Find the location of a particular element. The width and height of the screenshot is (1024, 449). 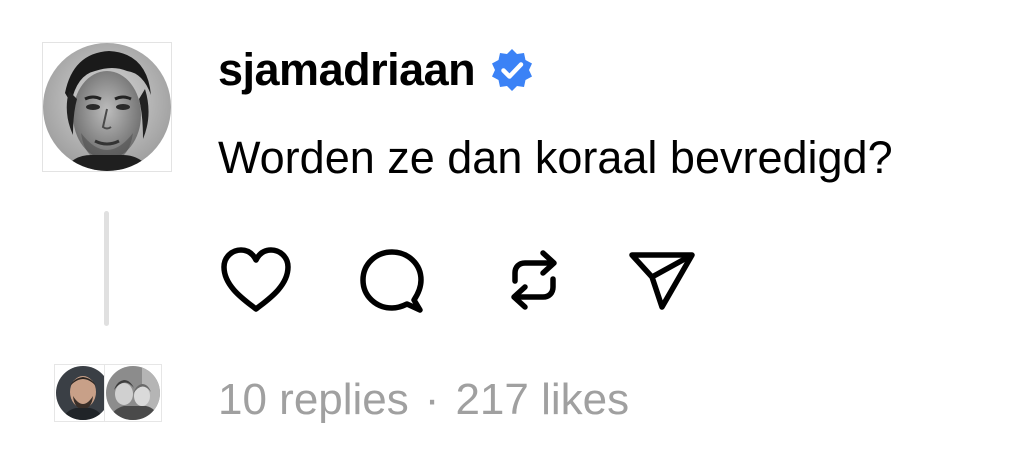

likes-count: 217 likes is located at coordinates (542, 399).